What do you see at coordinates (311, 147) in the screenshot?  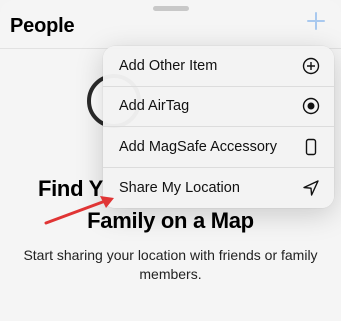 I see `phone-icon` at bounding box center [311, 147].